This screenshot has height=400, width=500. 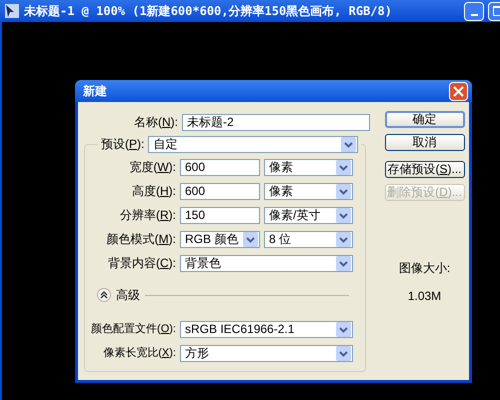 What do you see at coordinates (424, 142) in the screenshot?
I see `dialog-button: 取消` at bounding box center [424, 142].